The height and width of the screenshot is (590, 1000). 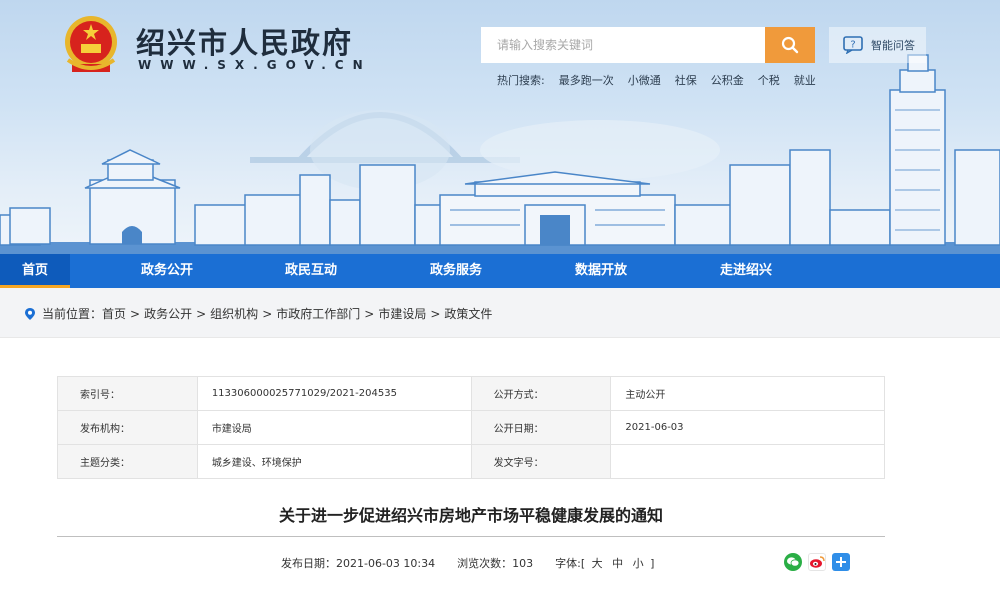 What do you see at coordinates (91, 44) in the screenshot?
I see `national-emblem-icon` at bounding box center [91, 44].